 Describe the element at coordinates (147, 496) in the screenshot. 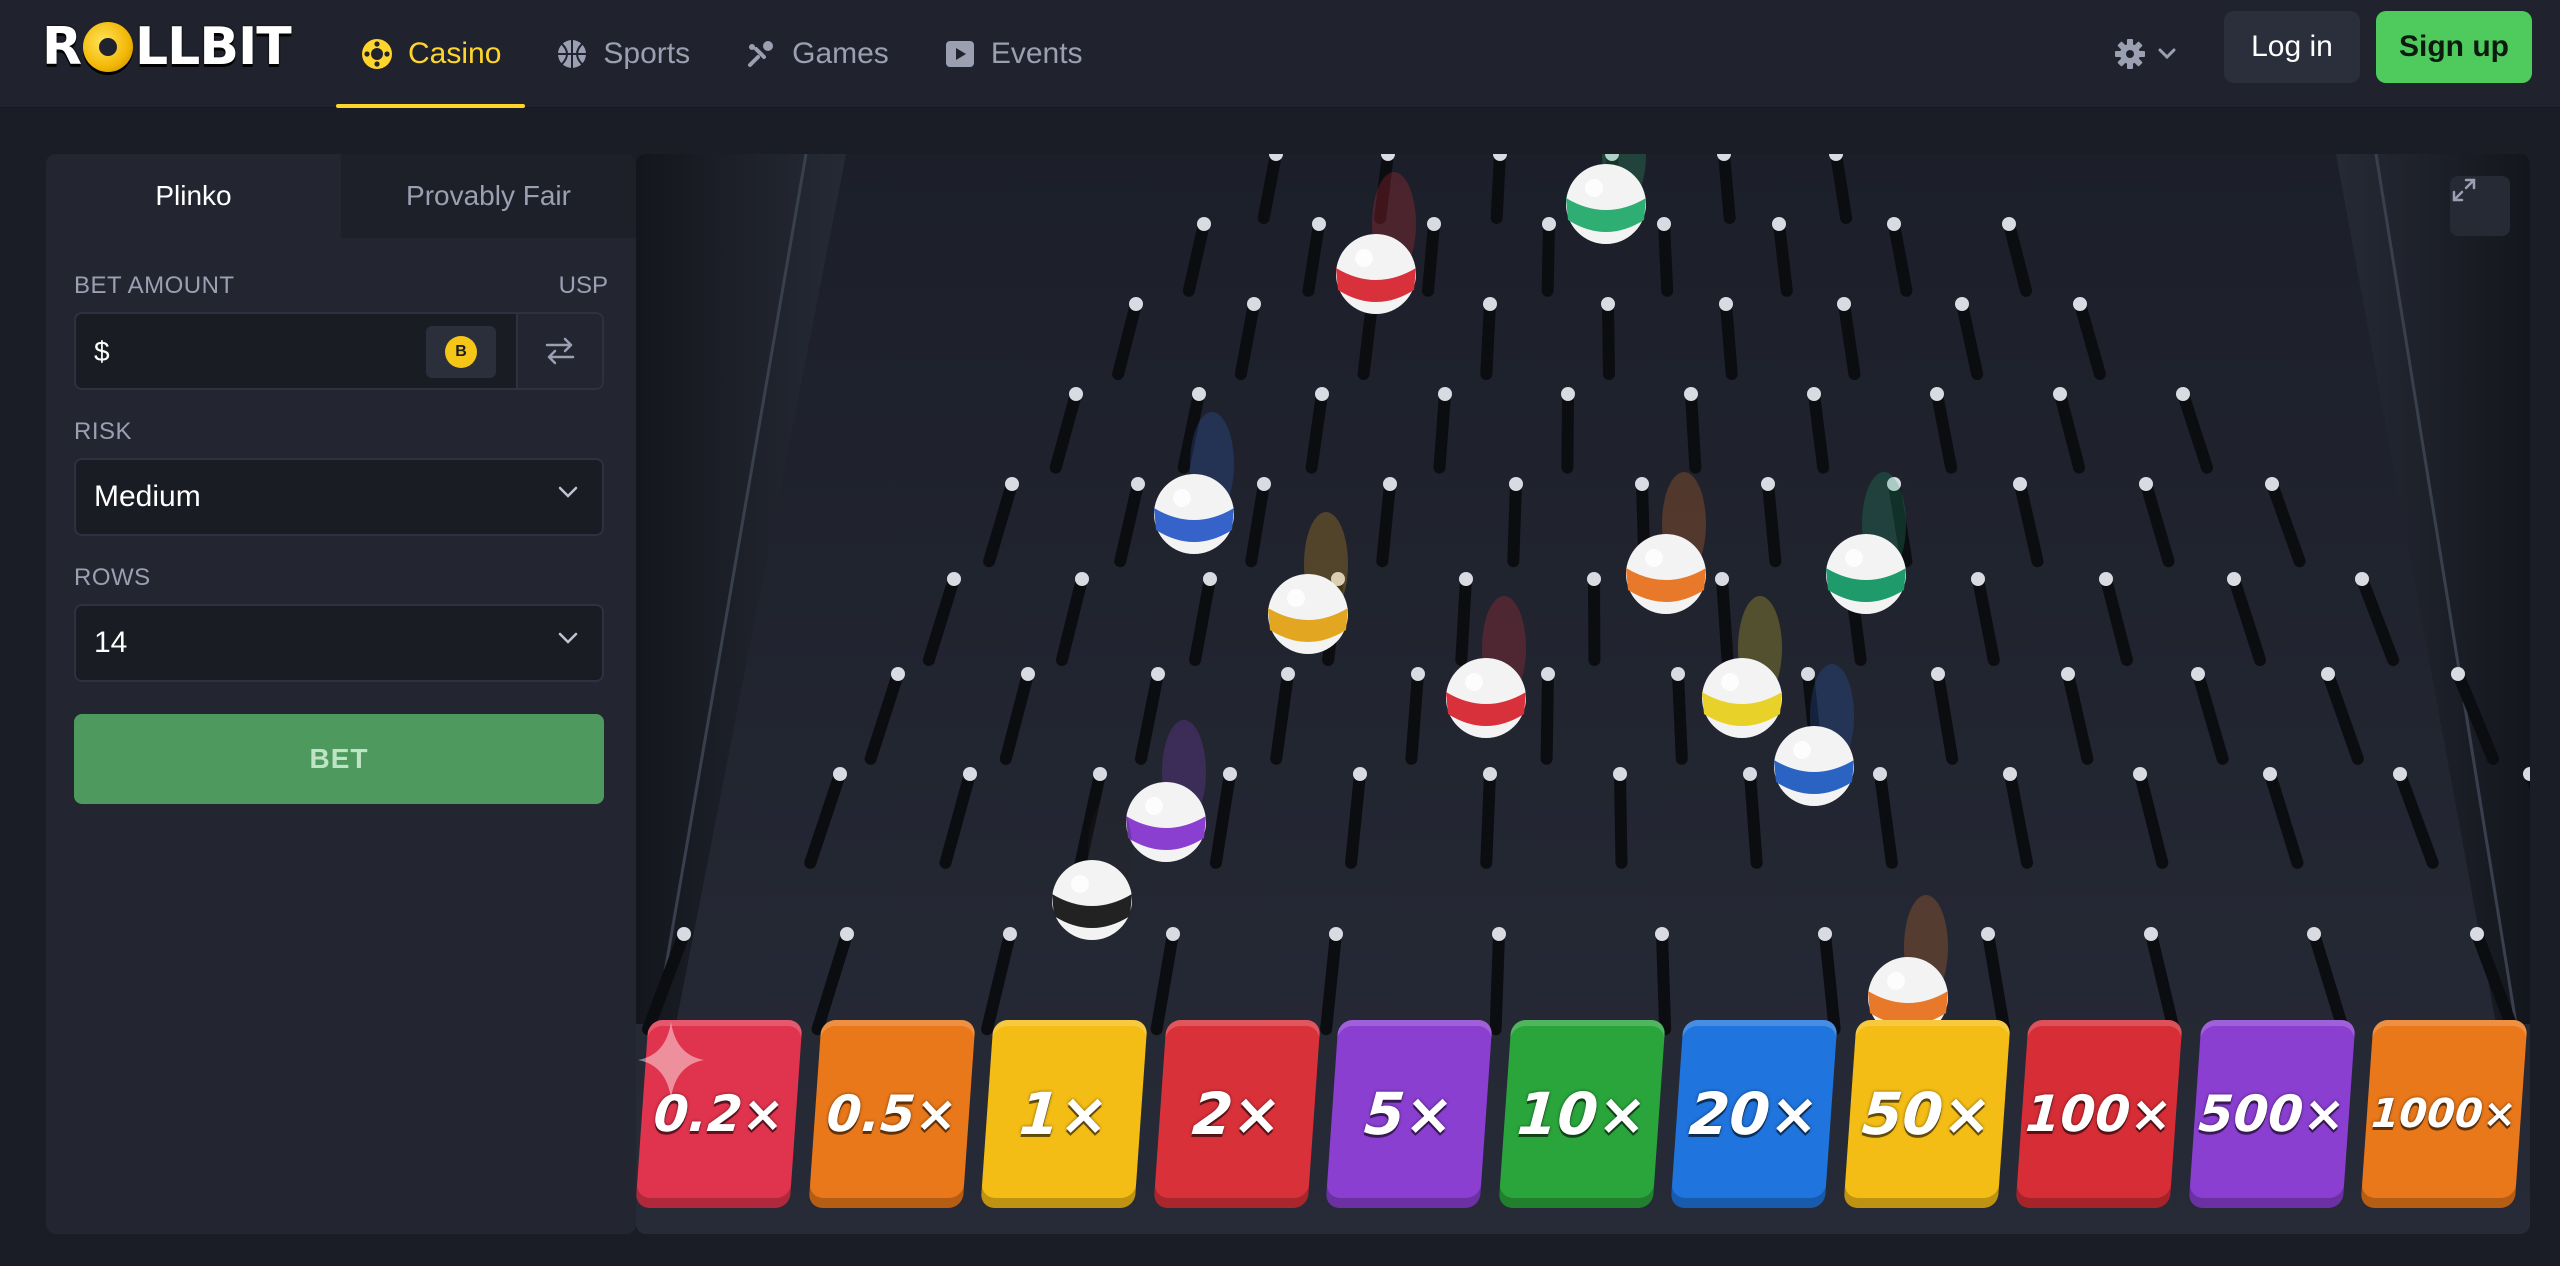

I see `risk-value: Medium` at that location.